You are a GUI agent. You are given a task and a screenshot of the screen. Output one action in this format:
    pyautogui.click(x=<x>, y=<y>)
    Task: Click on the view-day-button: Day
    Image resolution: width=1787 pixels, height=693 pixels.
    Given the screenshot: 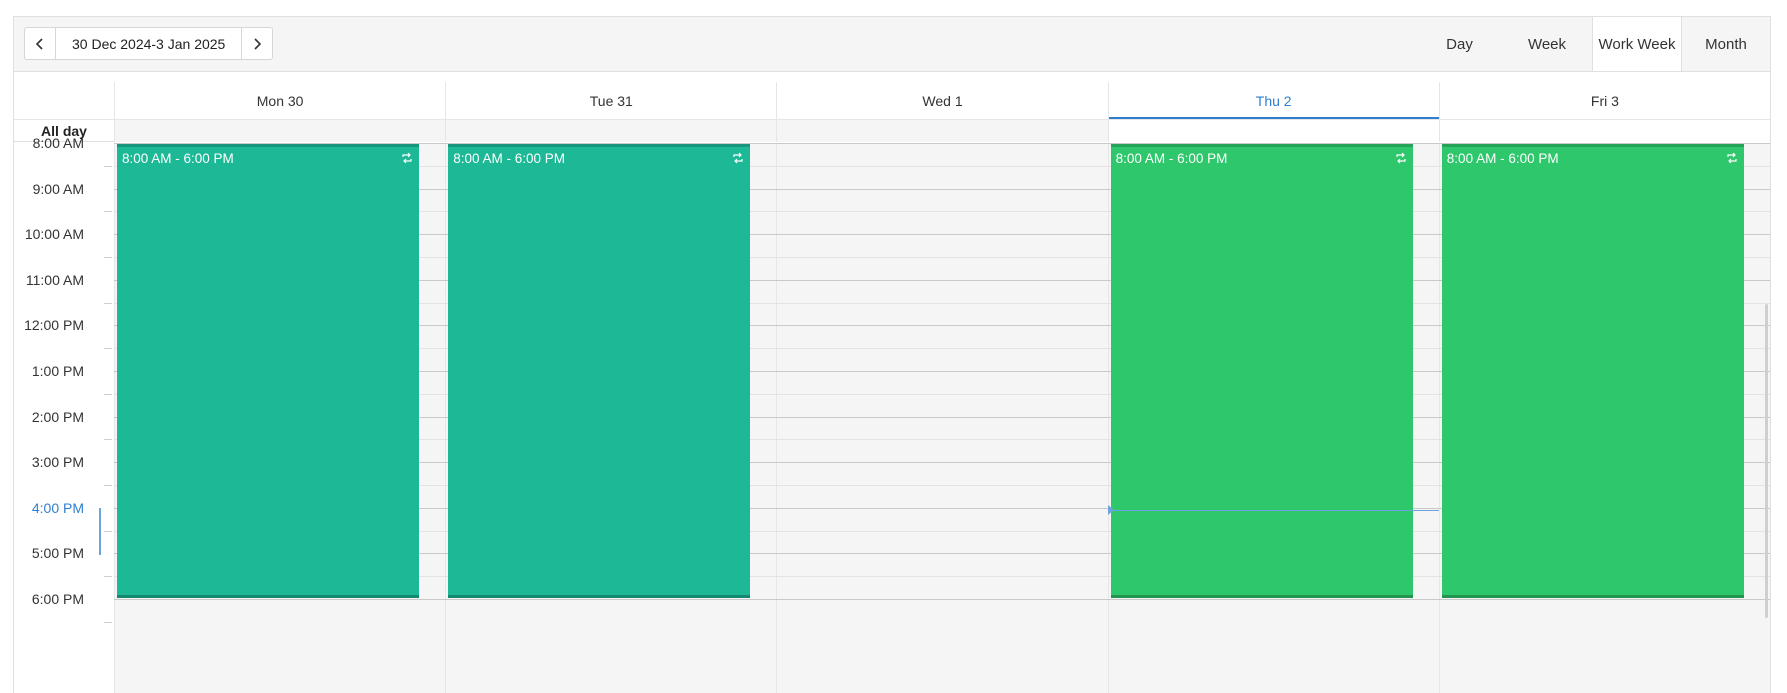 What is the action you would take?
    pyautogui.click(x=1459, y=44)
    